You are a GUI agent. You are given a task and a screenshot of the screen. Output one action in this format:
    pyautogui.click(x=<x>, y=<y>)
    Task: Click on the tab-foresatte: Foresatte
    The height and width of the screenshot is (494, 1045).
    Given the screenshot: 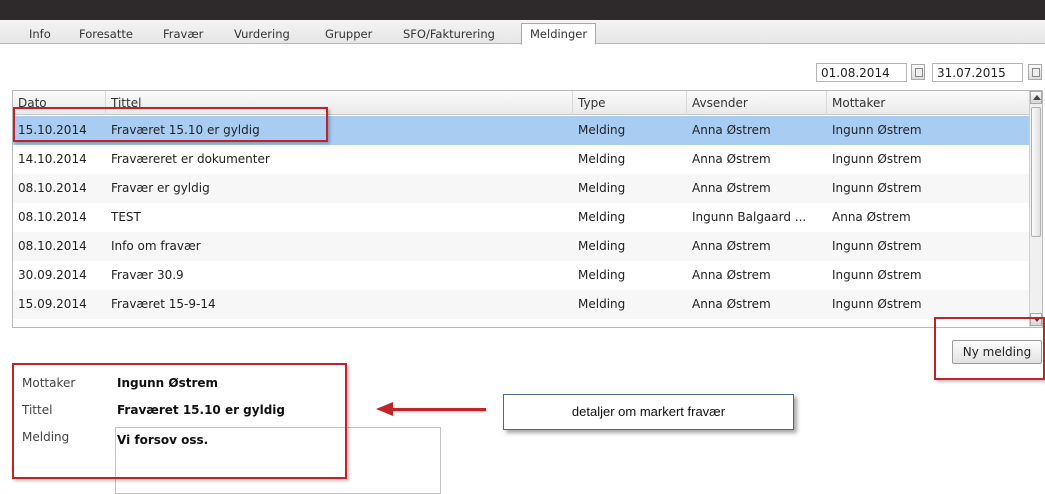 What is the action you would take?
    pyautogui.click(x=106, y=34)
    